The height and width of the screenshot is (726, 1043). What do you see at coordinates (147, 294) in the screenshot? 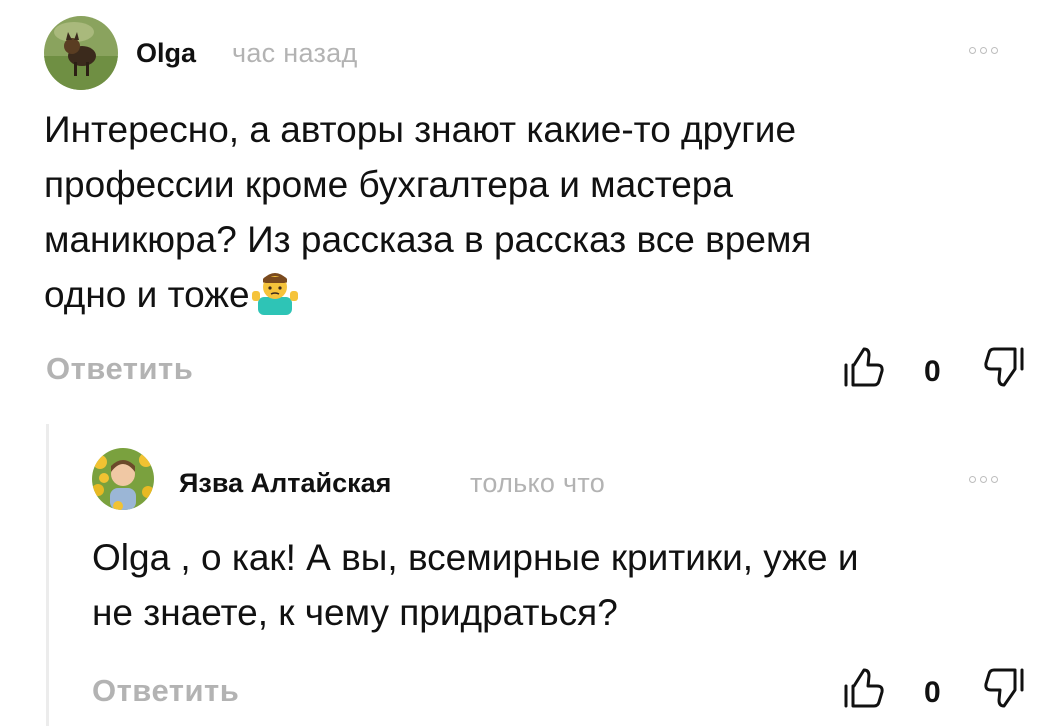
I see `comment-text-line: одно и тоже` at bounding box center [147, 294].